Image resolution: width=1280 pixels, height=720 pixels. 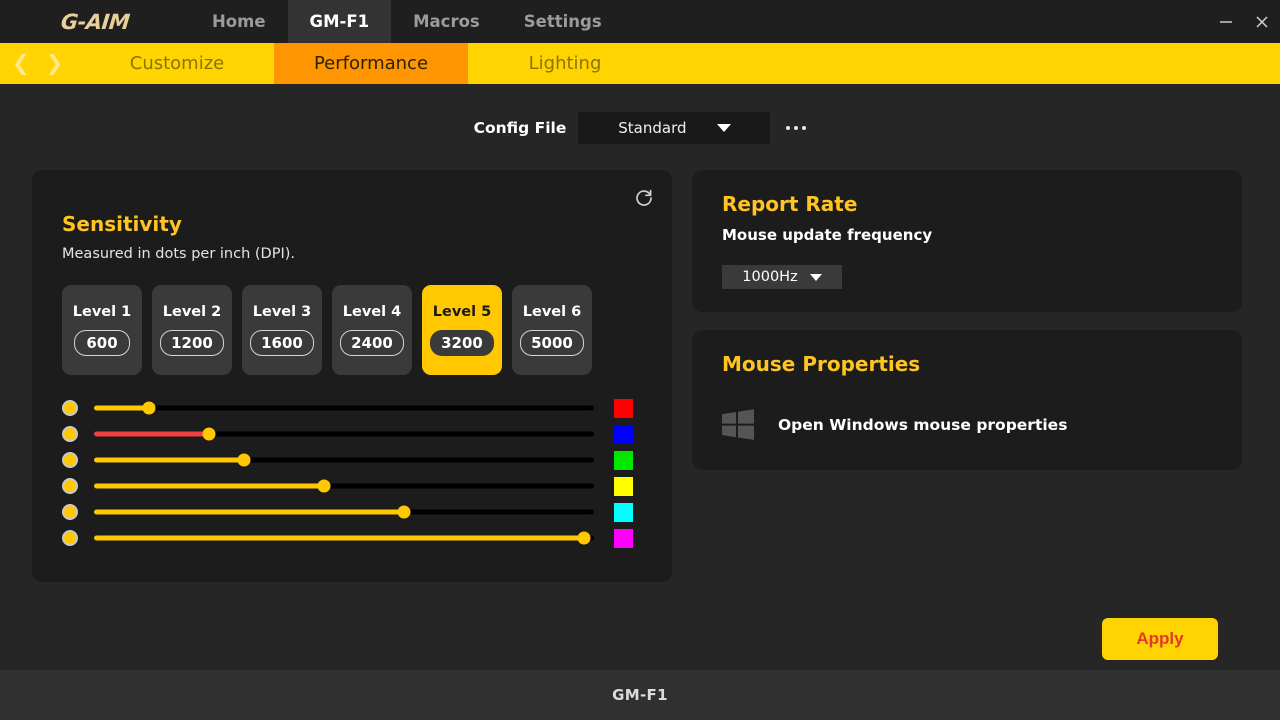 What do you see at coordinates (821, 364) in the screenshot?
I see `mouse-properties-title: Mouse Properties` at bounding box center [821, 364].